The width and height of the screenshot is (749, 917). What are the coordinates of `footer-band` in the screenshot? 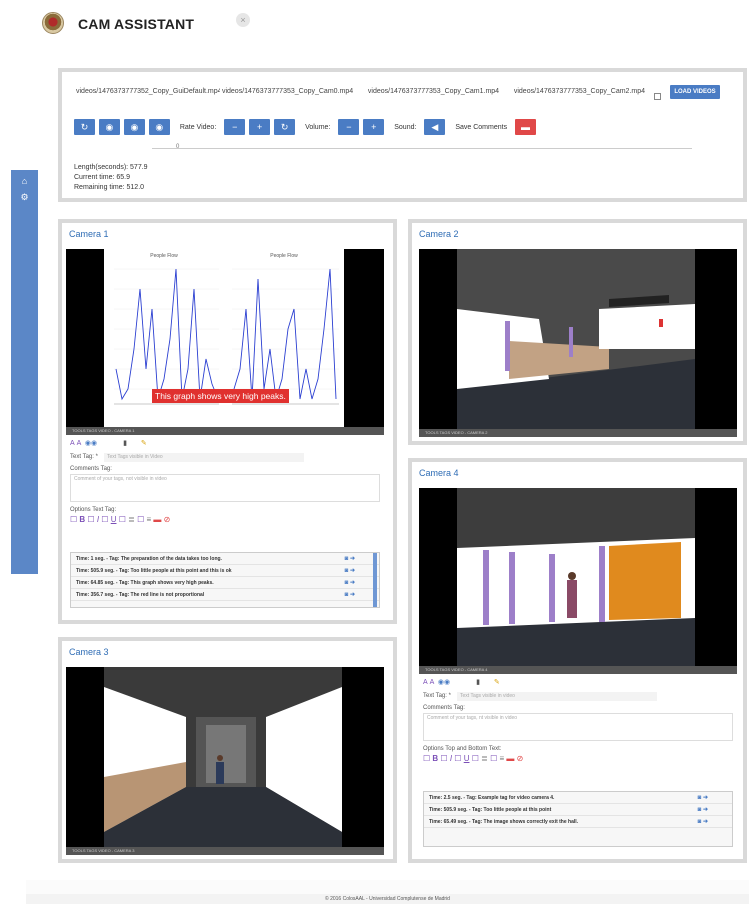 It's located at (387, 887).